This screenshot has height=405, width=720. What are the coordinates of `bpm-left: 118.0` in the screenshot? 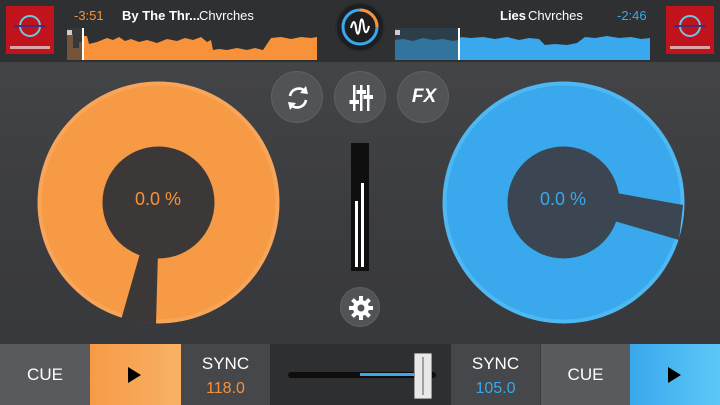 It's located at (225, 388).